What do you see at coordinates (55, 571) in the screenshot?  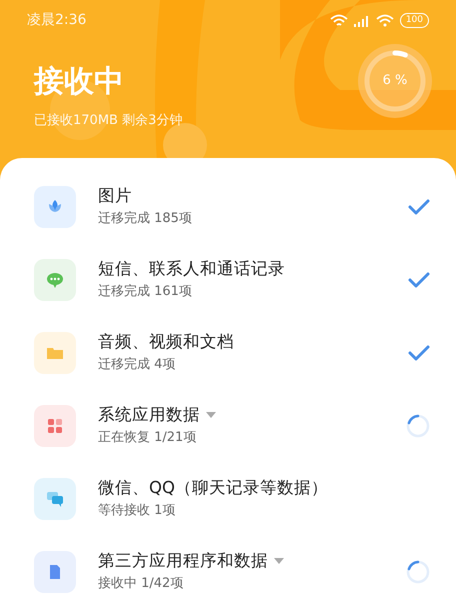 I see `document-icon` at bounding box center [55, 571].